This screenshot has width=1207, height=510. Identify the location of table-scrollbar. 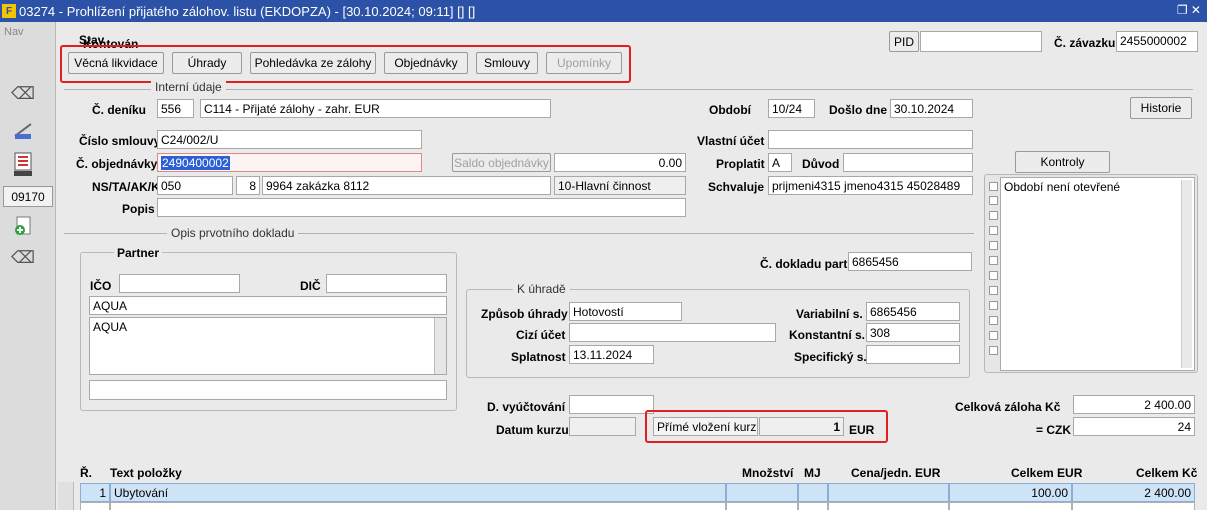
(66, 496).